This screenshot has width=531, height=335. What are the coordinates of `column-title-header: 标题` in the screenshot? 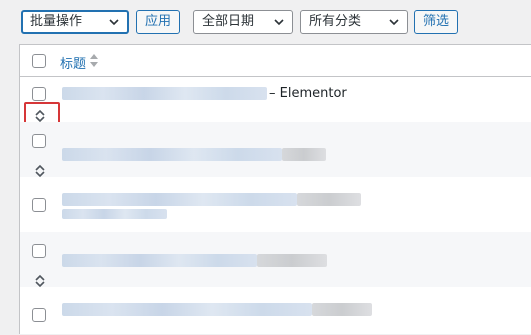 It's located at (73, 62).